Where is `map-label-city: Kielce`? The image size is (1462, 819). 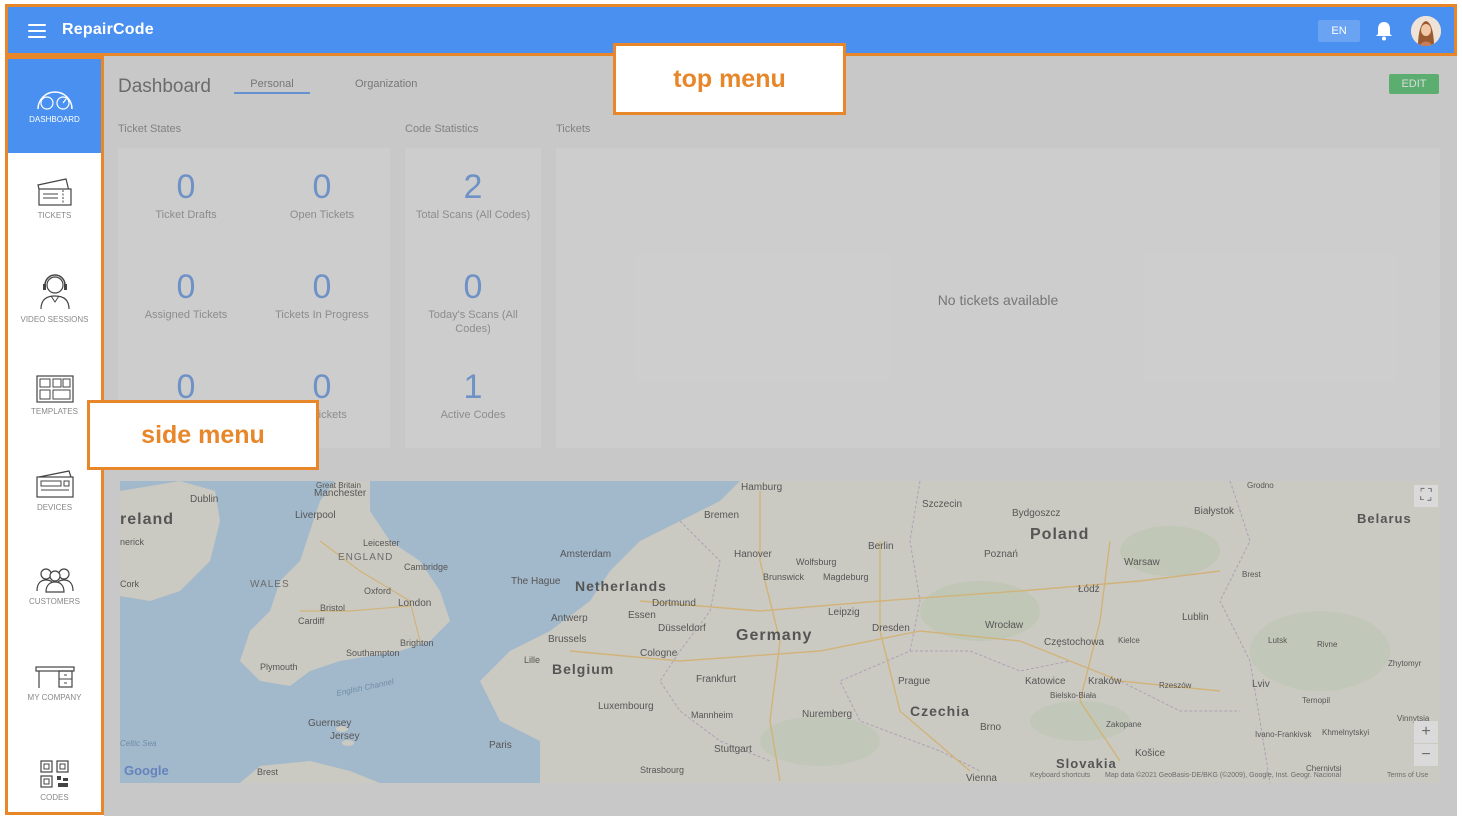 map-label-city: Kielce is located at coordinates (1129, 640).